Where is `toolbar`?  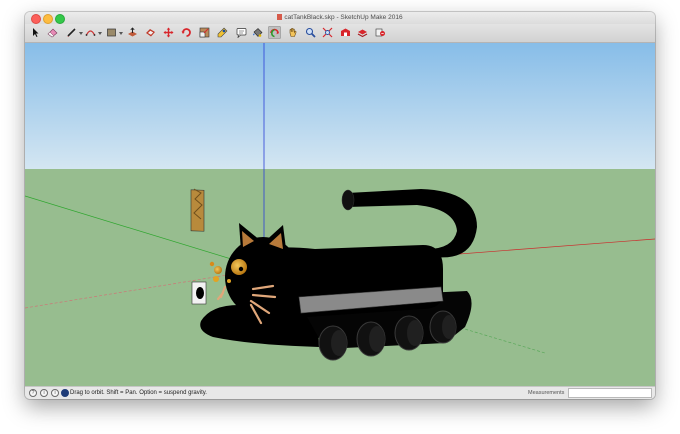
toolbar is located at coordinates (340, 33).